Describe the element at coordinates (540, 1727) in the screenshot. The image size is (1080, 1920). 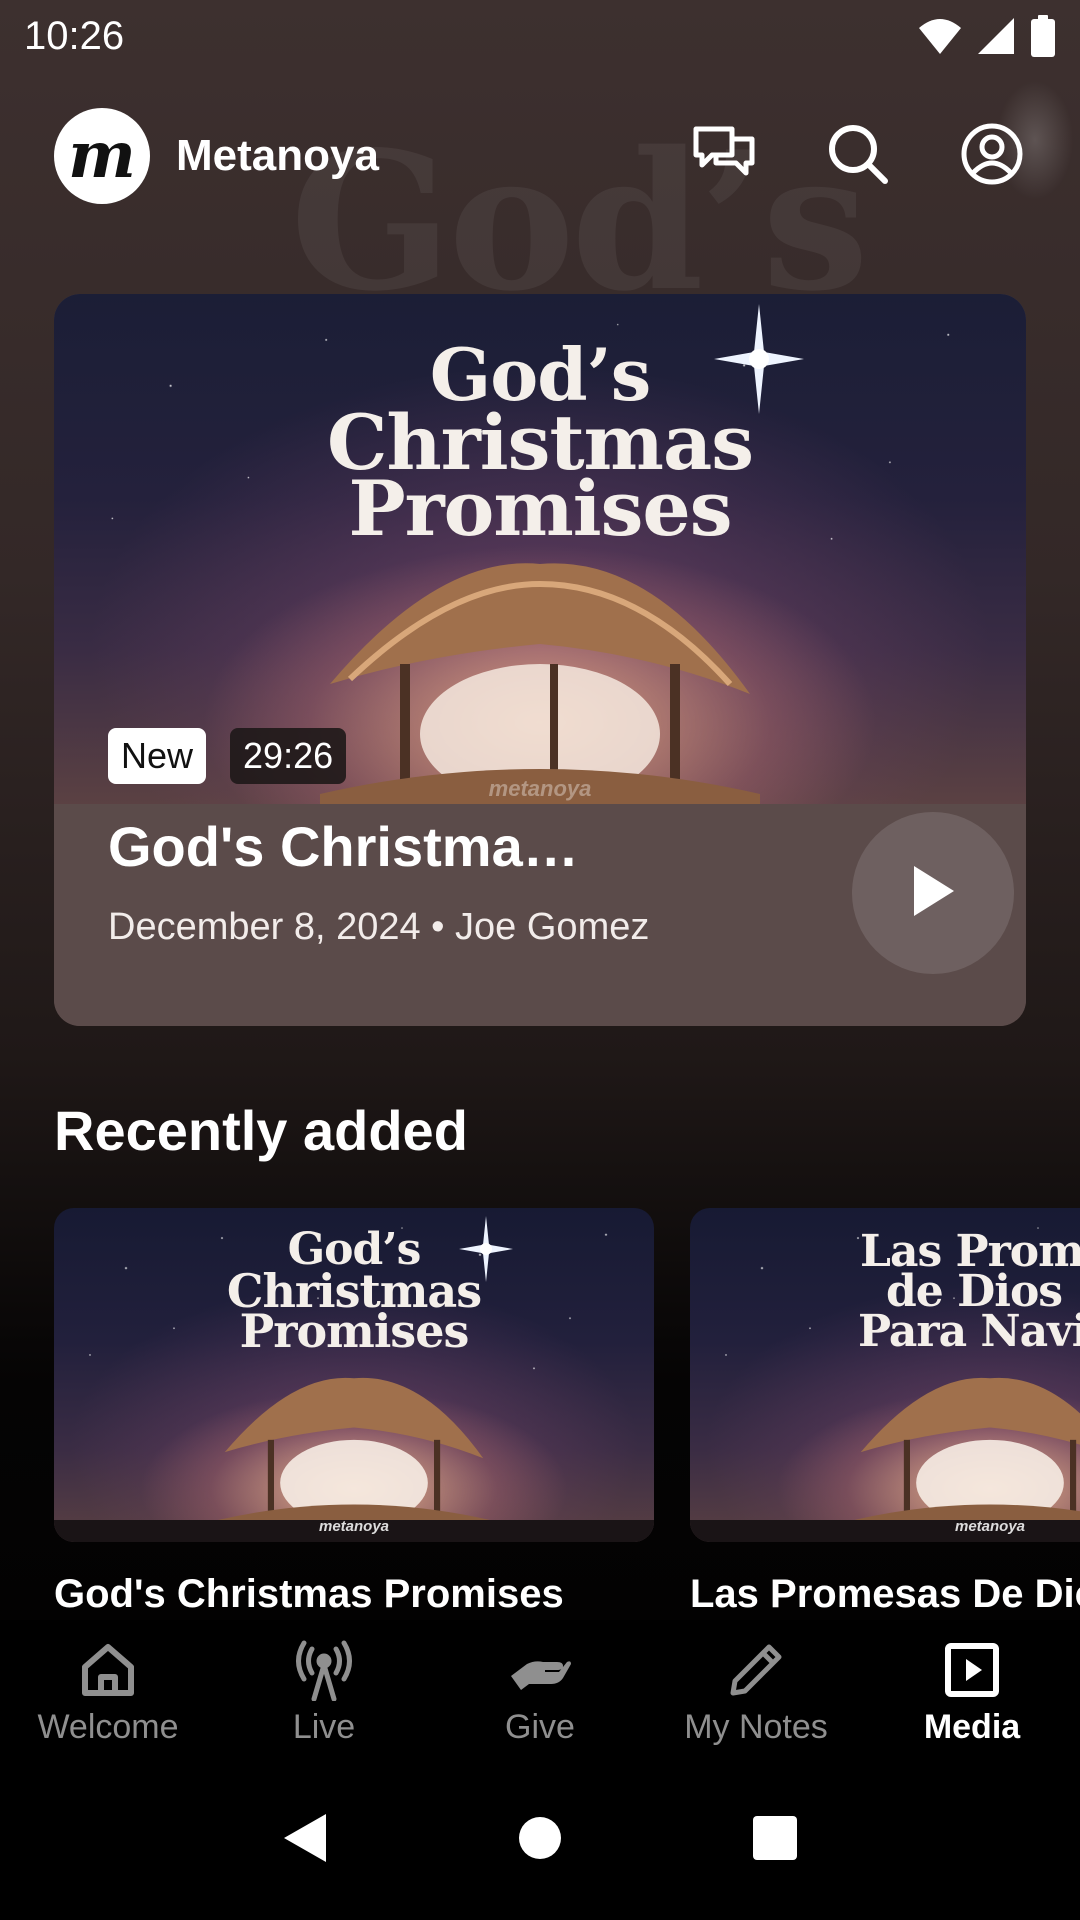
I see `nav-label-give: Give` at that location.